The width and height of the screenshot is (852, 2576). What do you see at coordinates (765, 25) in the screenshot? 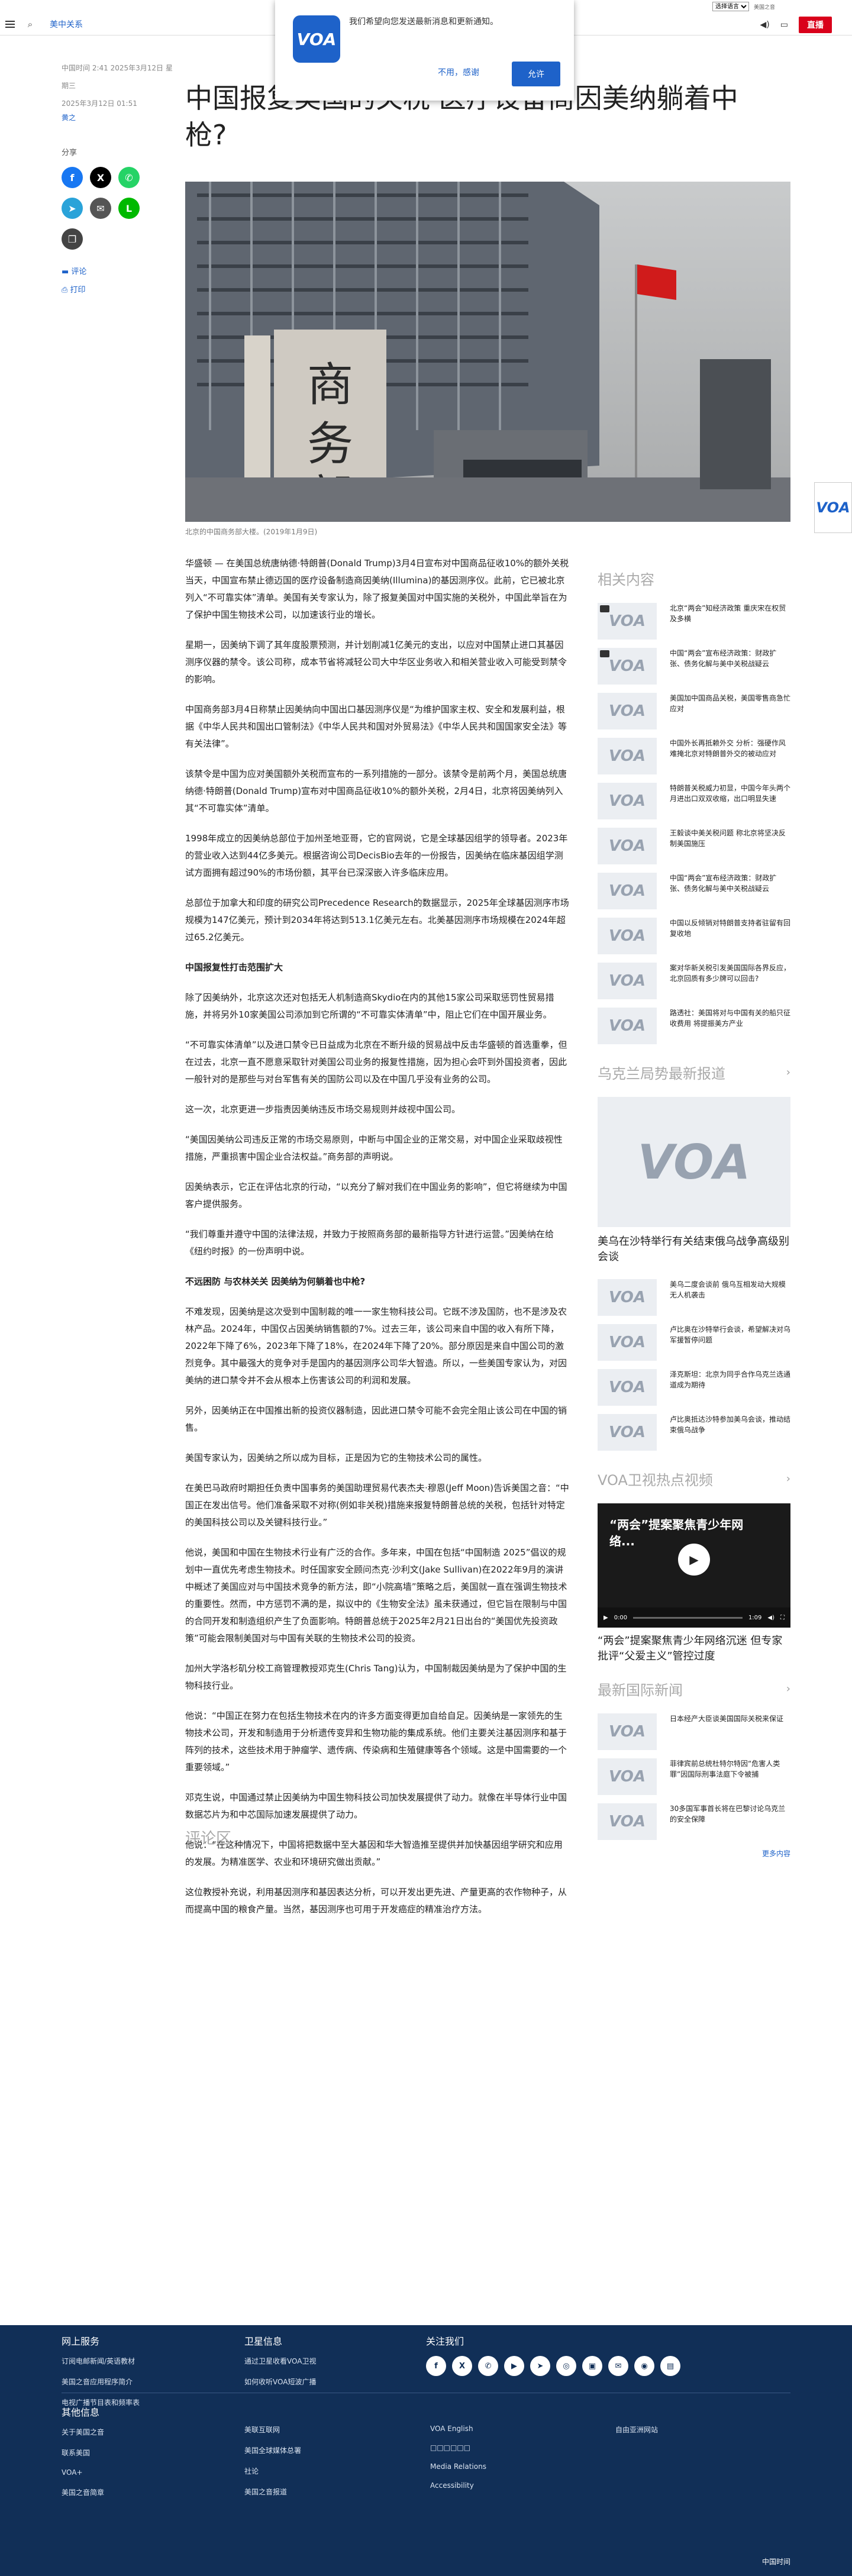
I see `audio-icon: ◀)` at bounding box center [765, 25].